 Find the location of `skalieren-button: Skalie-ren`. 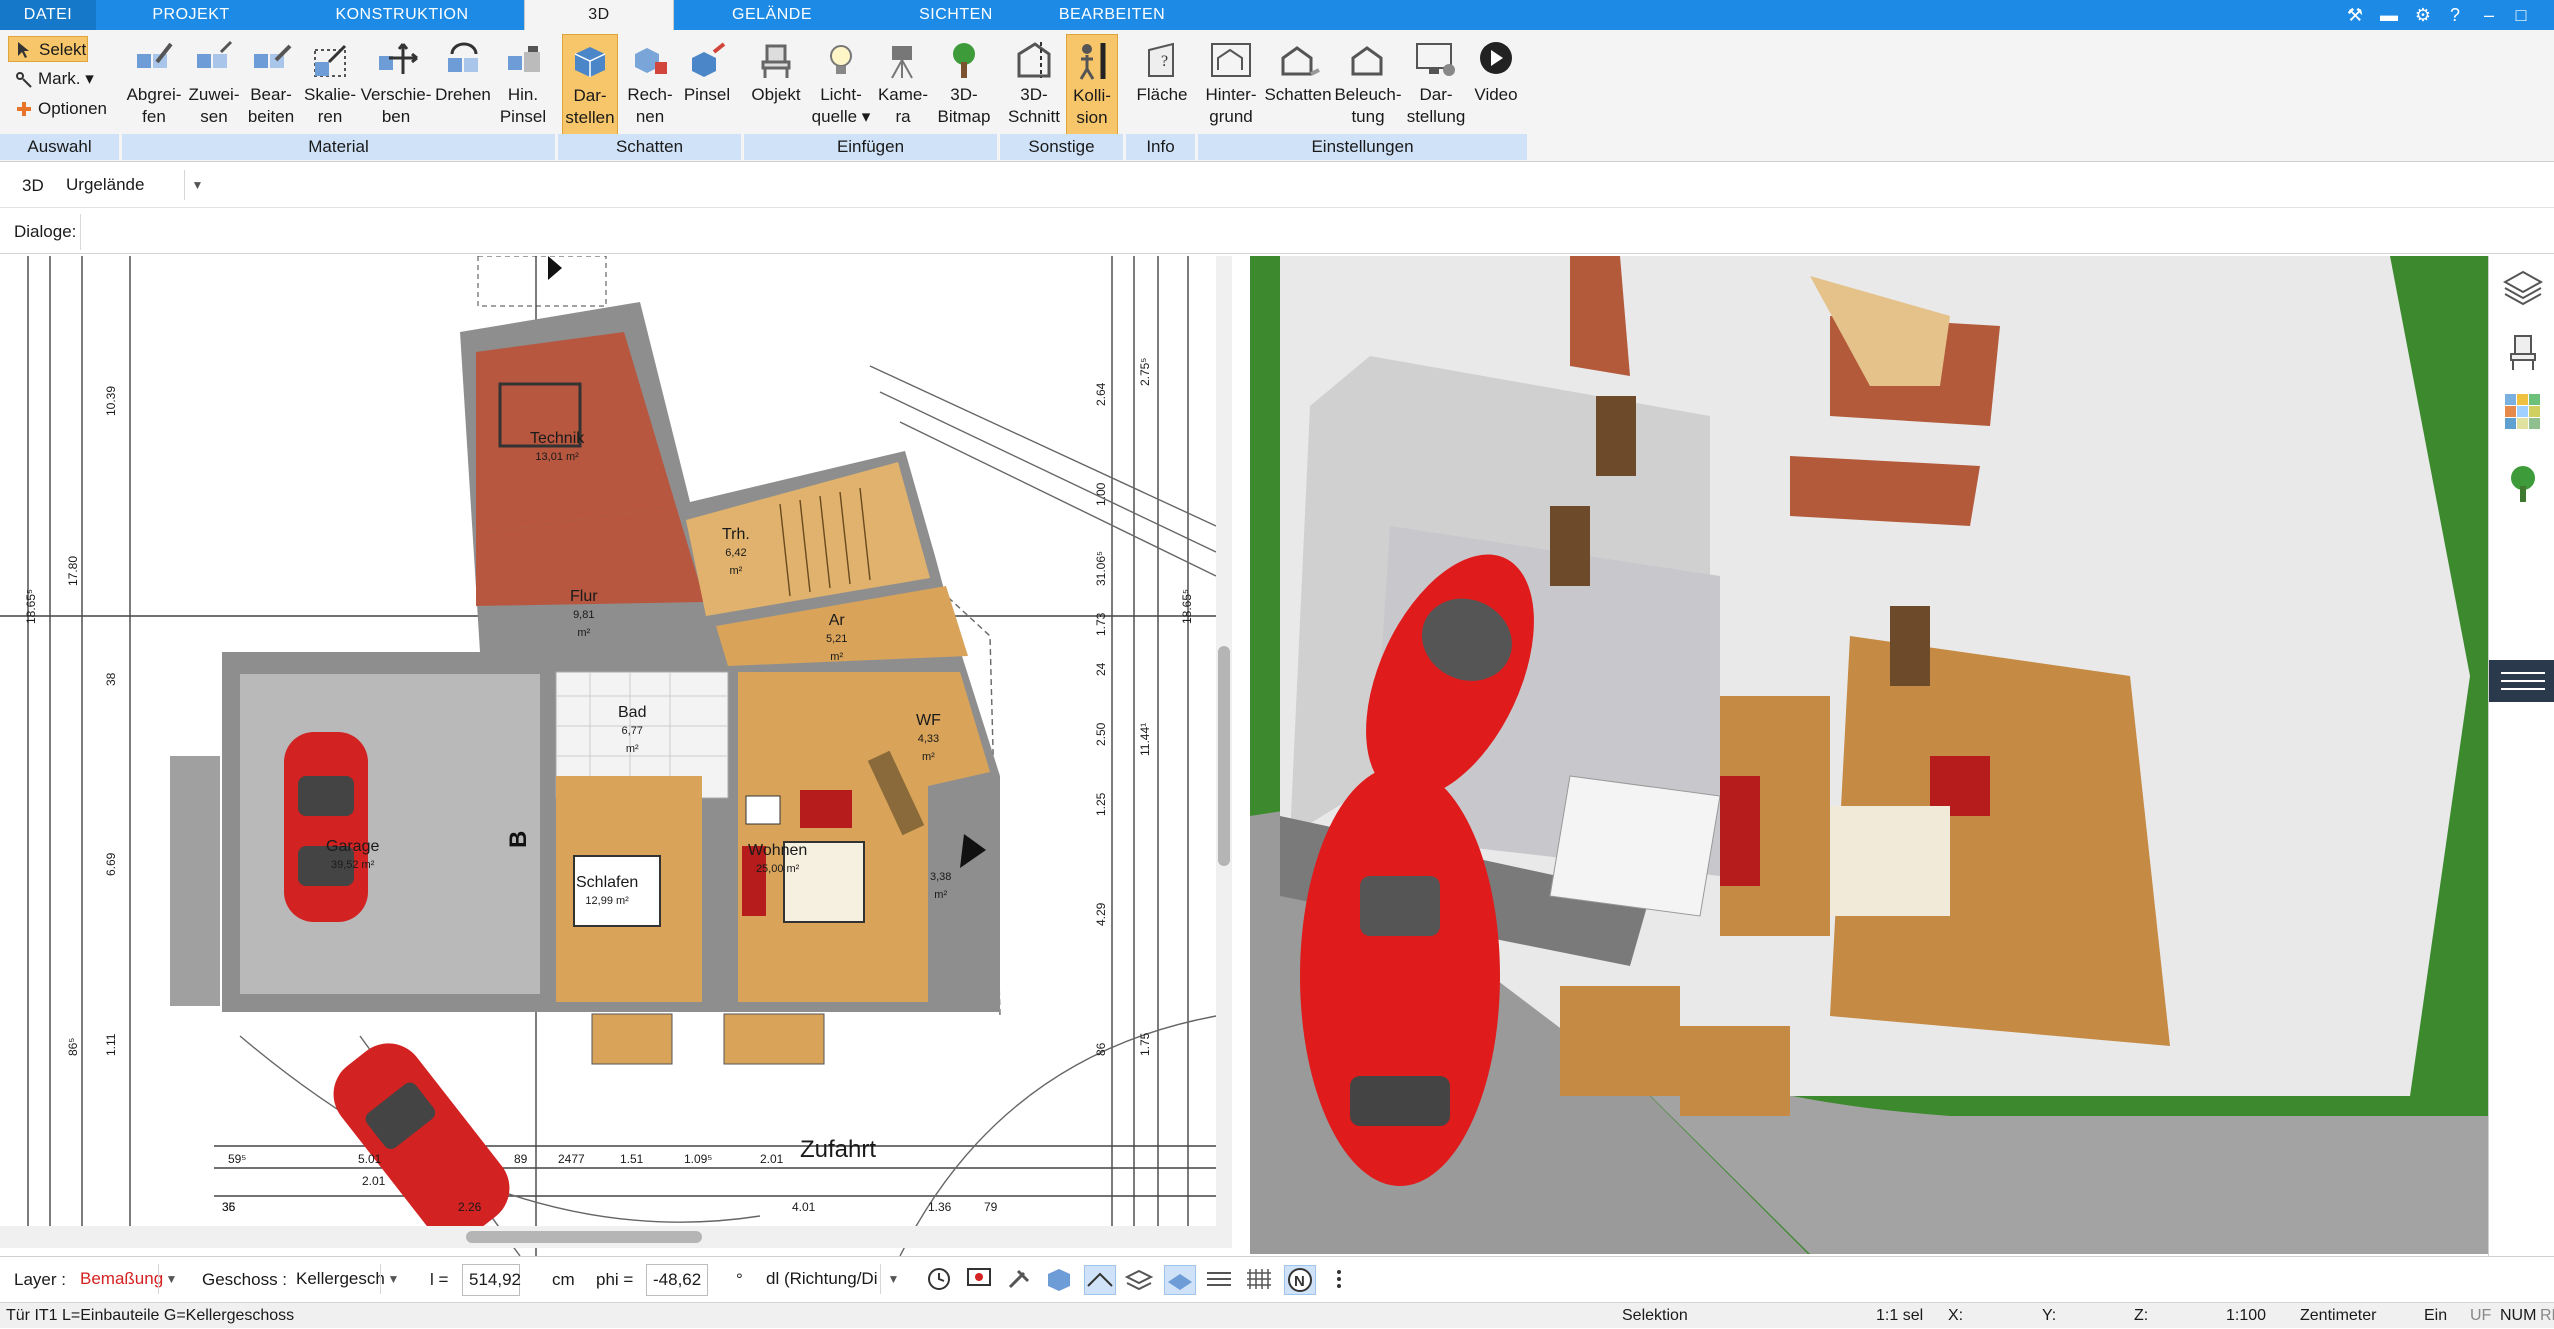

skalieren-button: Skalie-ren is located at coordinates (330, 86).